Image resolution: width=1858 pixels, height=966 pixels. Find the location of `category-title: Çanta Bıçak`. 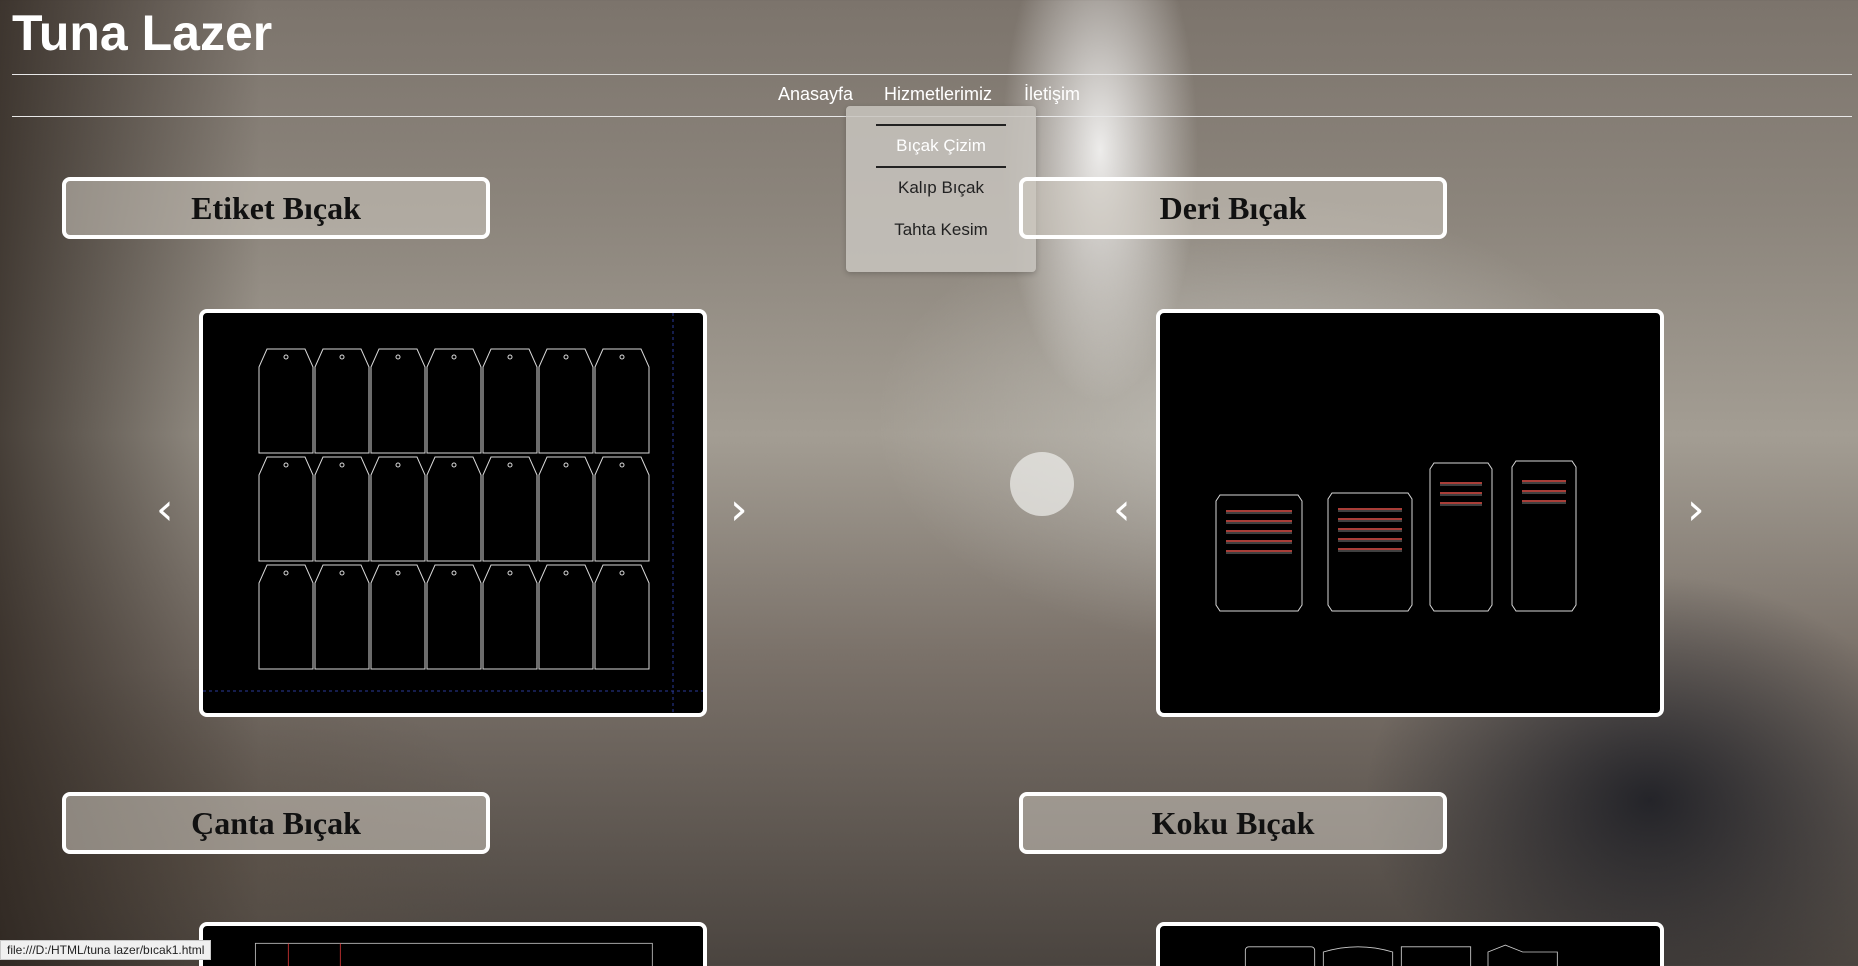

category-title: Çanta Bıçak is located at coordinates (276, 822).